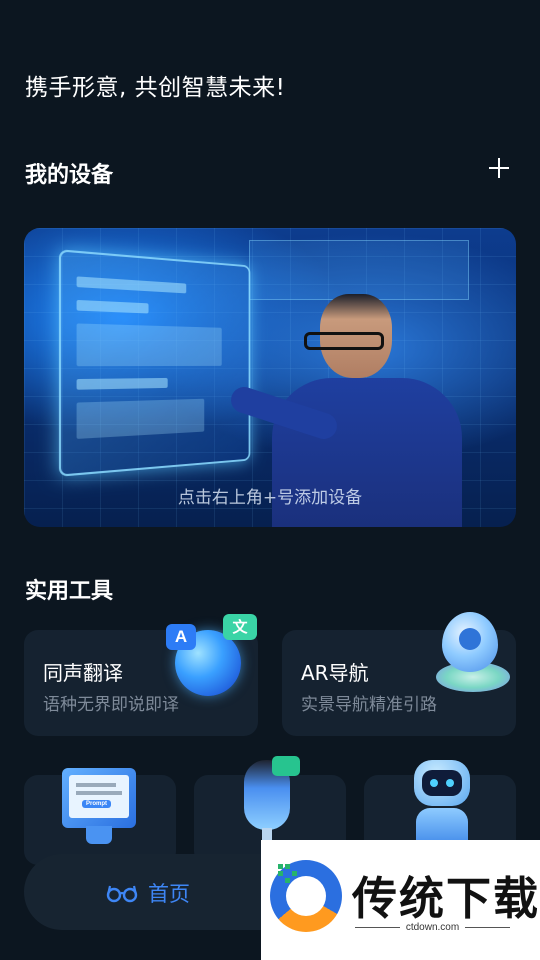 This screenshot has width=540, height=960. I want to click on hologram-screen-illustration, so click(154, 363).